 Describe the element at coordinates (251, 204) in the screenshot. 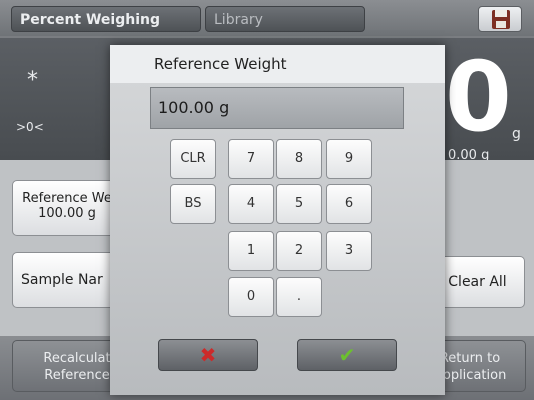

I see `key-4: 4` at that location.